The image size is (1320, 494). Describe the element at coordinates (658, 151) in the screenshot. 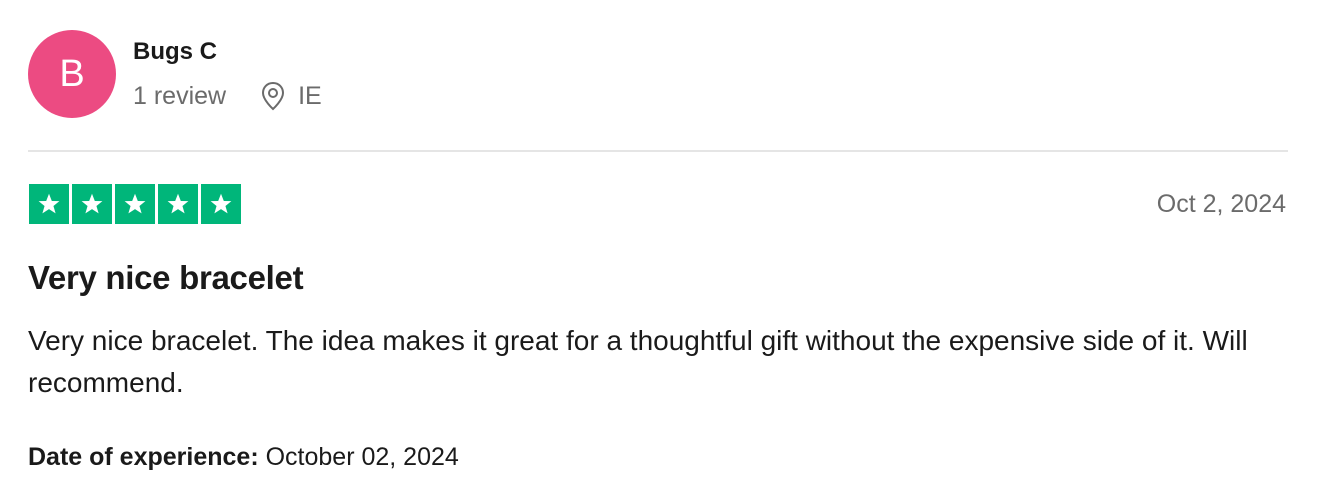

I see `divider` at that location.